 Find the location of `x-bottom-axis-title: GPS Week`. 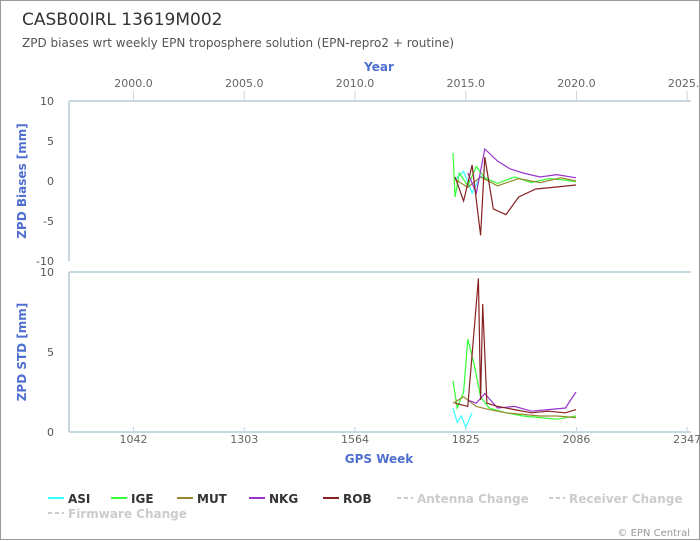

x-bottom-axis-title: GPS Week is located at coordinates (380, 459).